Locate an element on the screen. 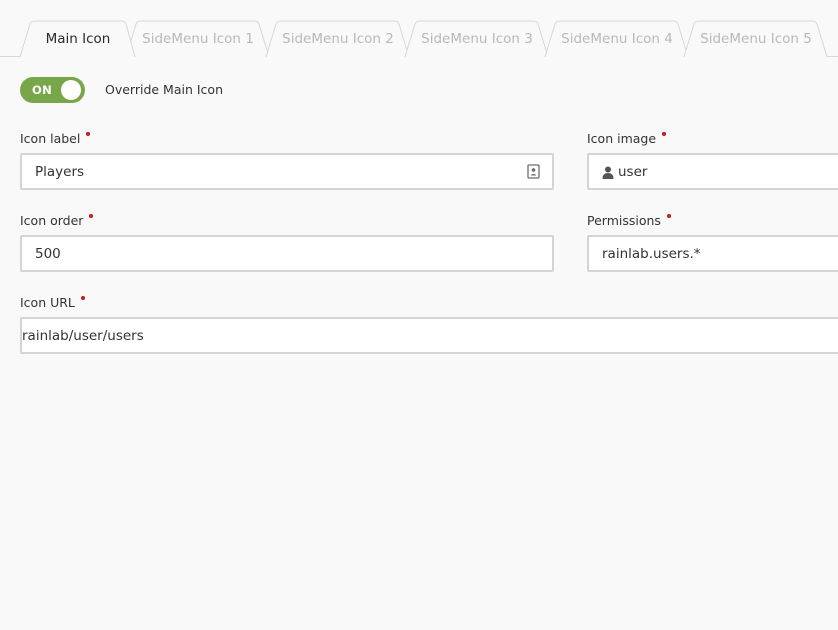 The image size is (838, 630). icon-url-field is located at coordinates (429, 335).